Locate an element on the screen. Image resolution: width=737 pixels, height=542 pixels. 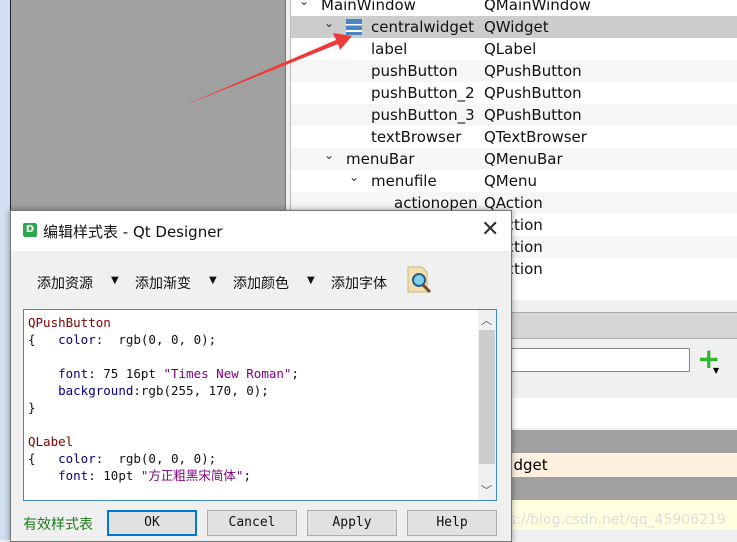
code-token: "方正粗黑宋简体" is located at coordinates (192, 475).